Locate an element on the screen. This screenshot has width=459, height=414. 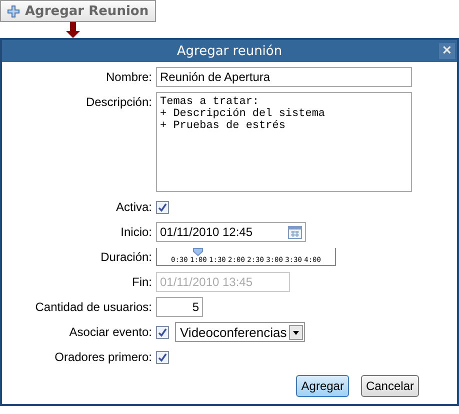
field-label: Inicio: is located at coordinates (136, 232).